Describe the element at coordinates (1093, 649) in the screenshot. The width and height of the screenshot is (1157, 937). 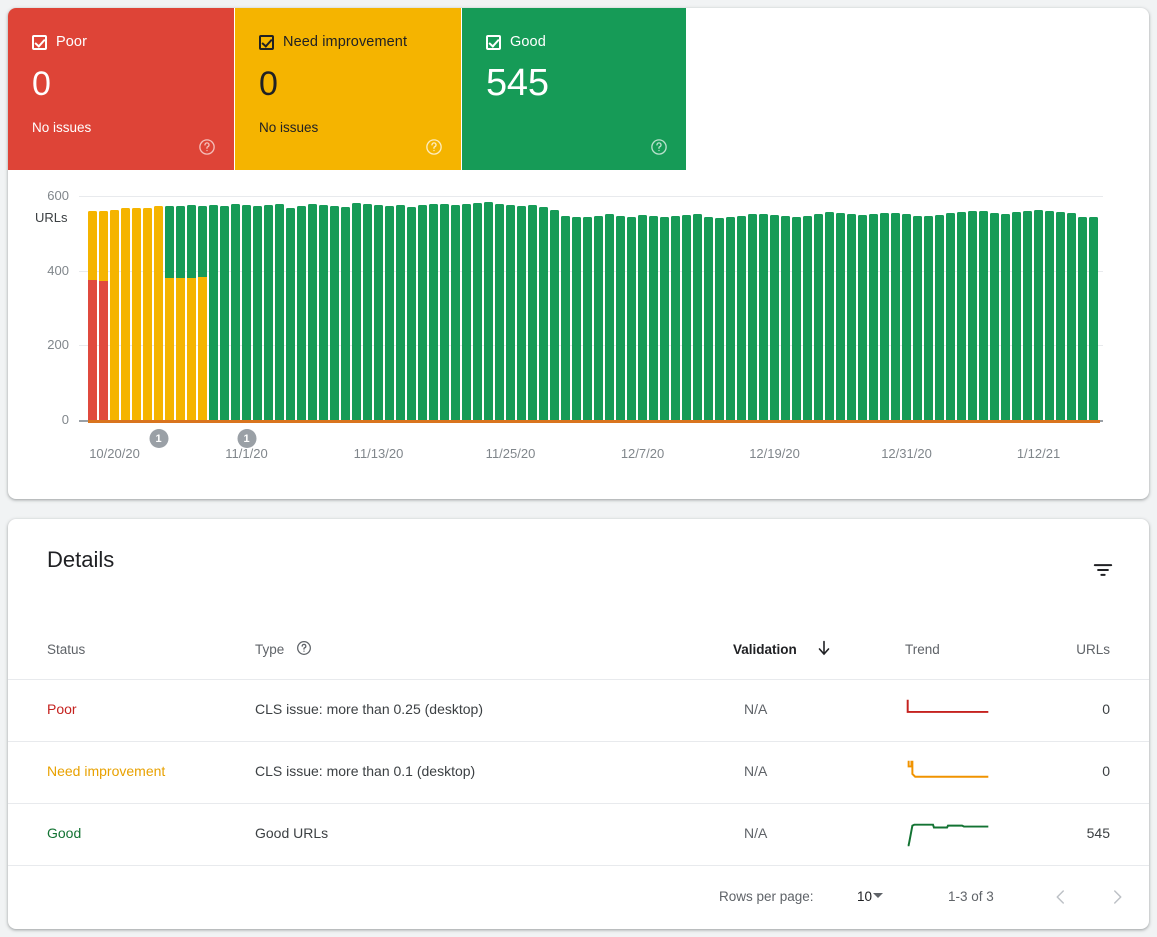
I see `column-header-urls: URLs` at that location.